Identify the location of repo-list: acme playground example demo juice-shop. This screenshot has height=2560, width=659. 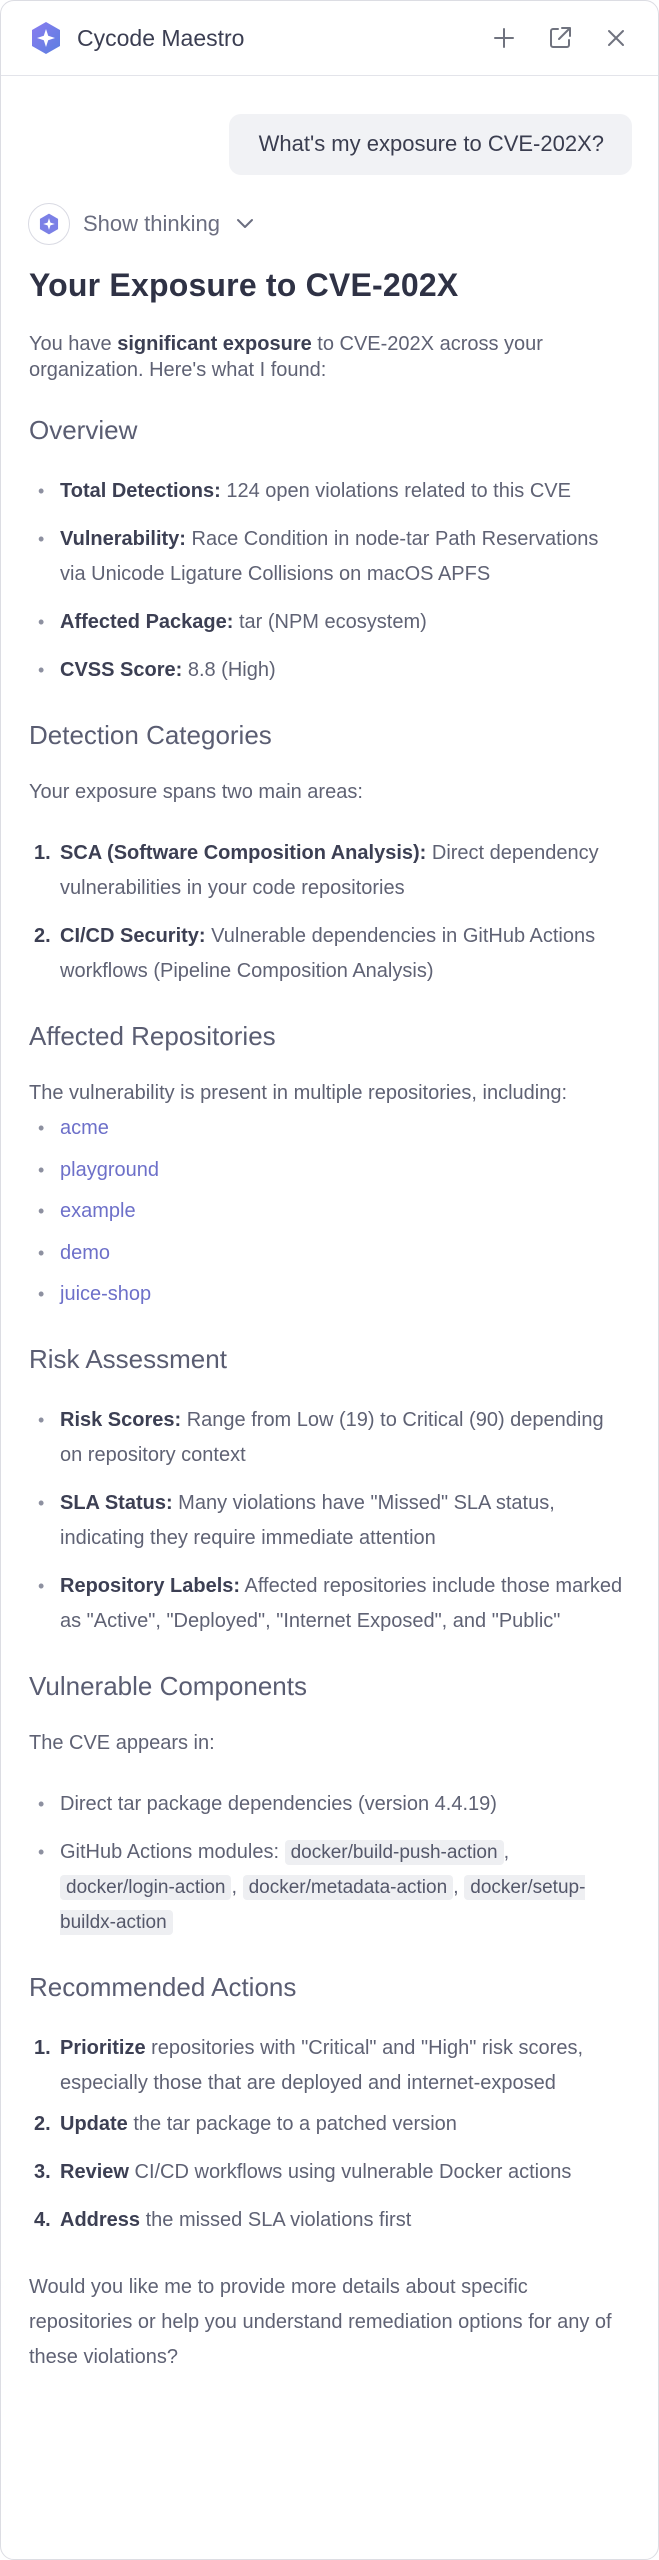
(329, 1212).